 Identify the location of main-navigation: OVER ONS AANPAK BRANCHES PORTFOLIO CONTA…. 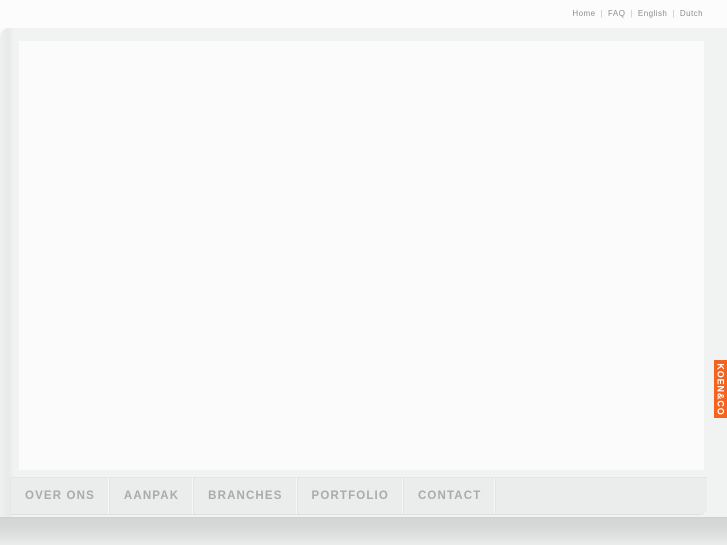
(358, 496).